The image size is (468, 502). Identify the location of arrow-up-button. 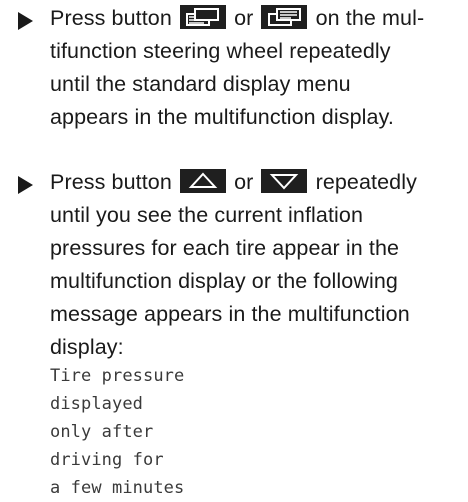
(203, 181).